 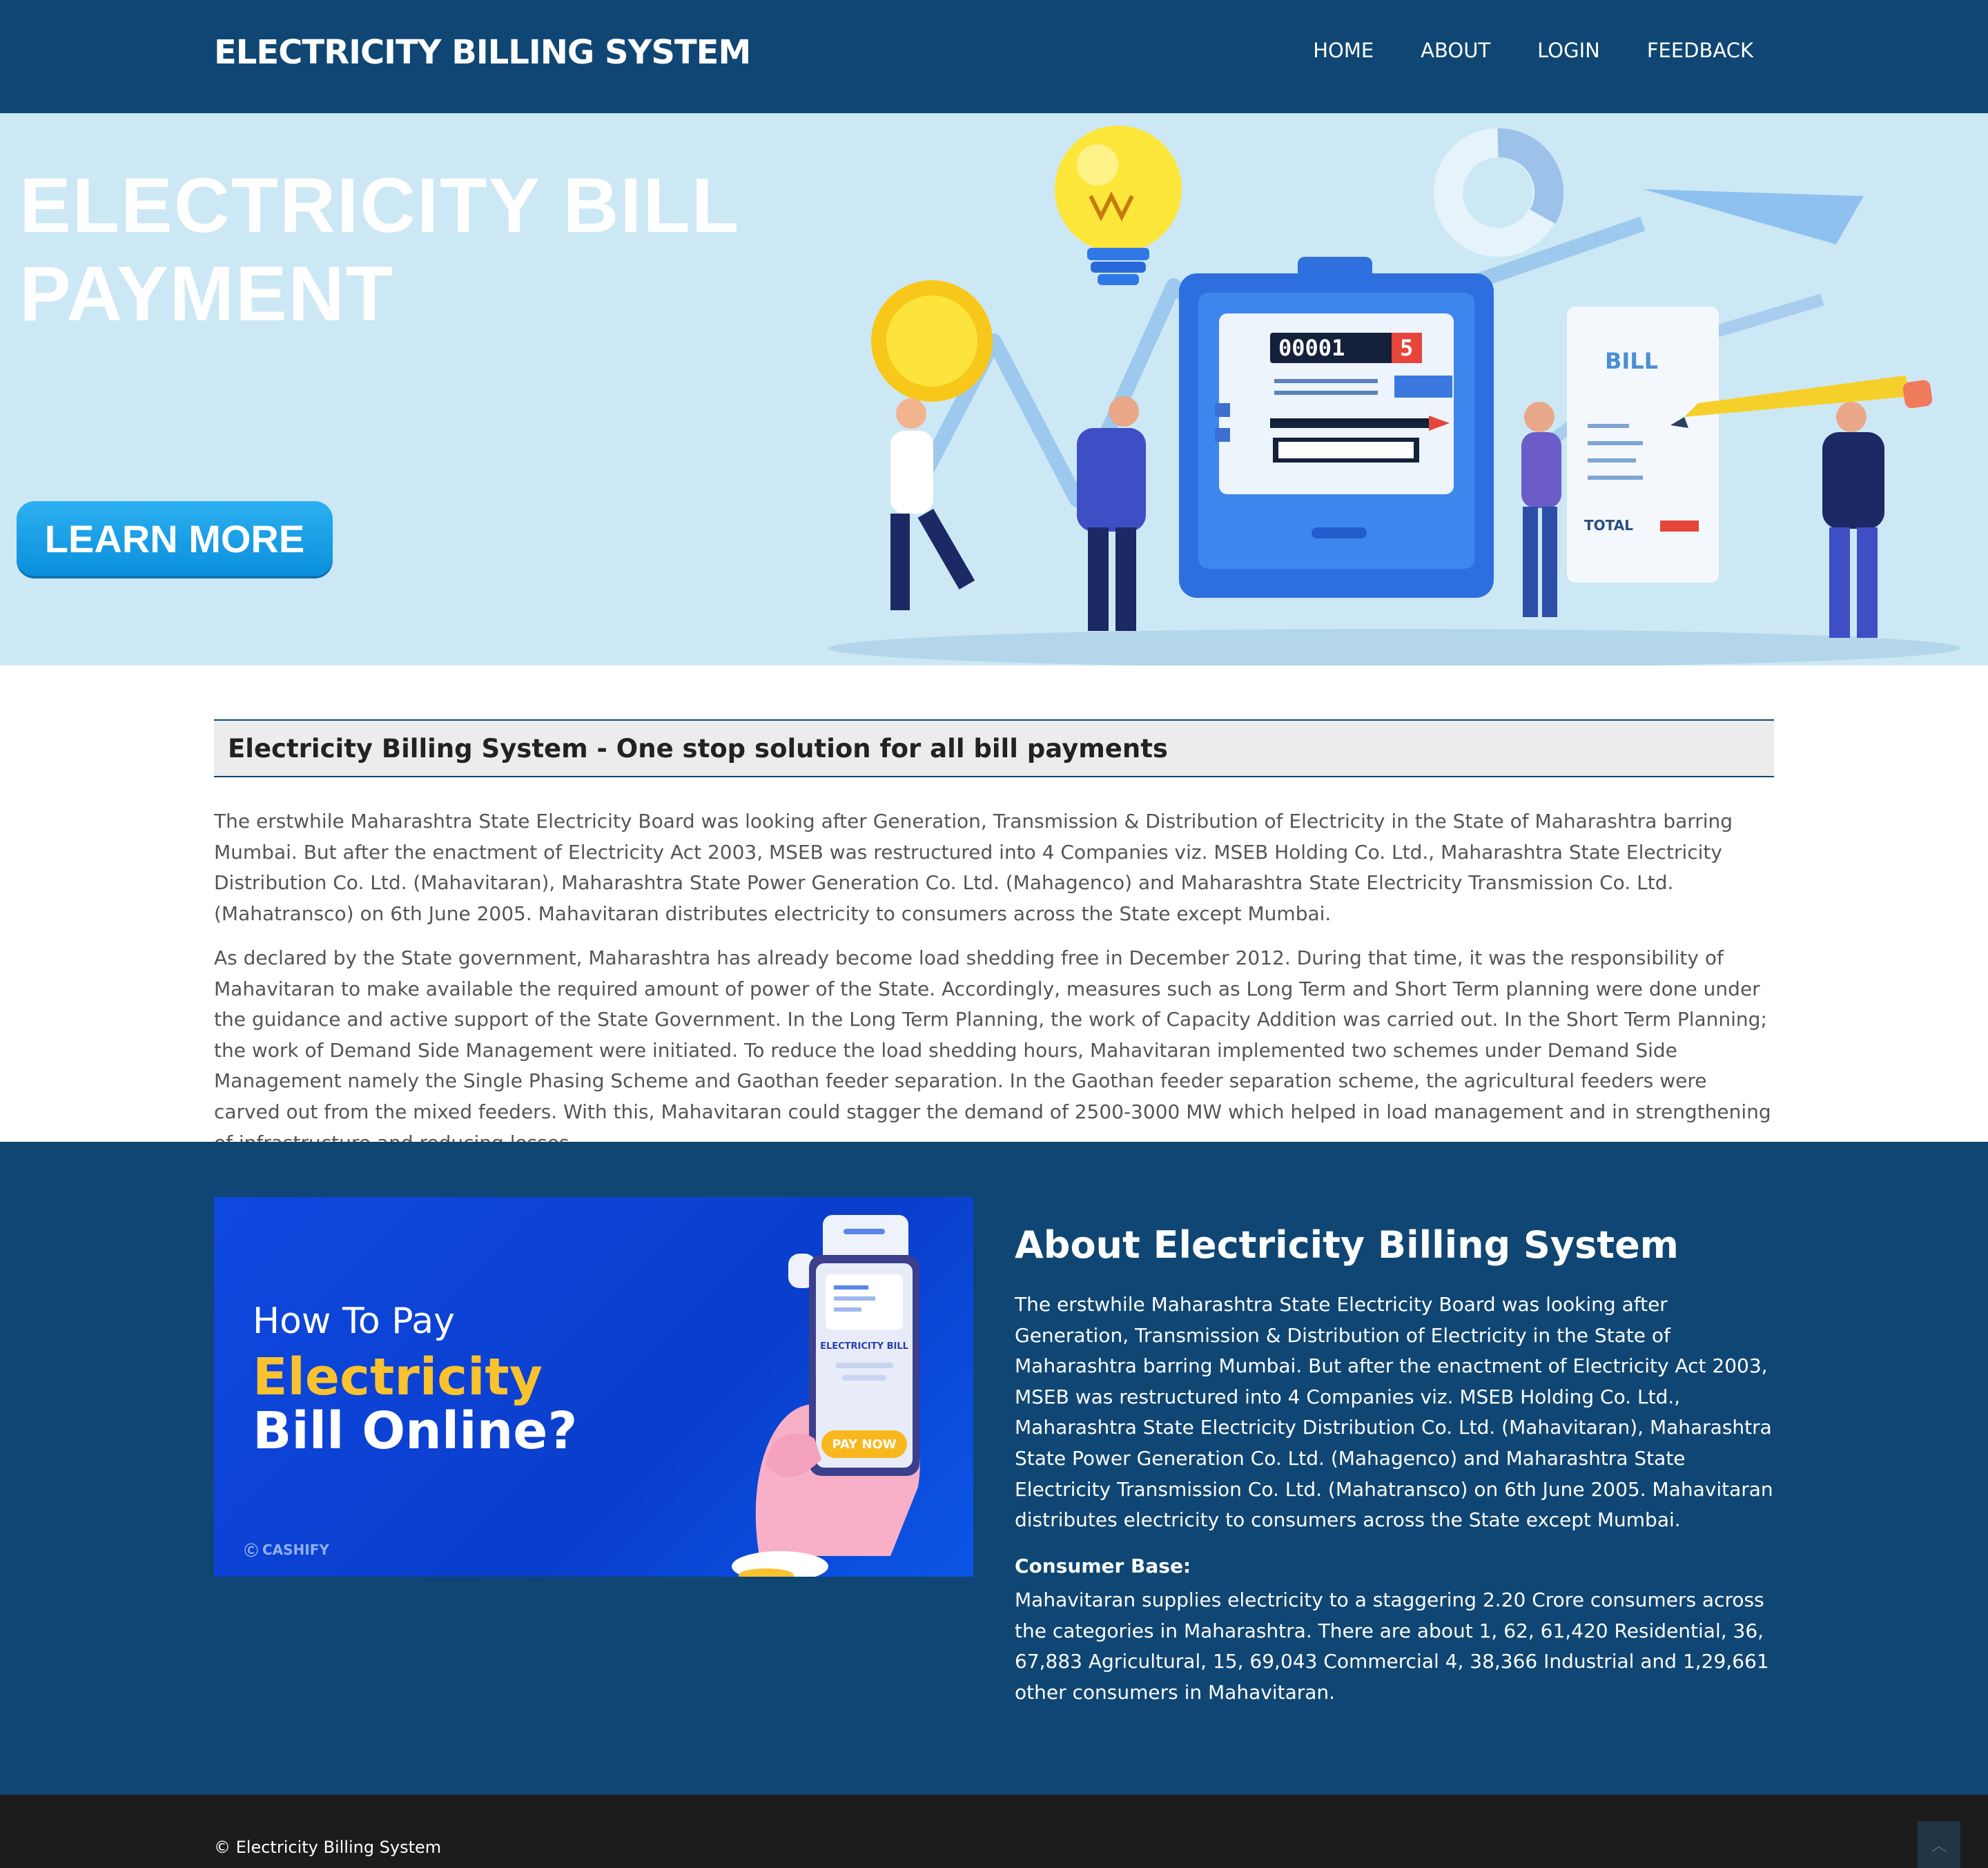 What do you see at coordinates (398, 1377) in the screenshot?
I see `promo-line-2: Electricity` at bounding box center [398, 1377].